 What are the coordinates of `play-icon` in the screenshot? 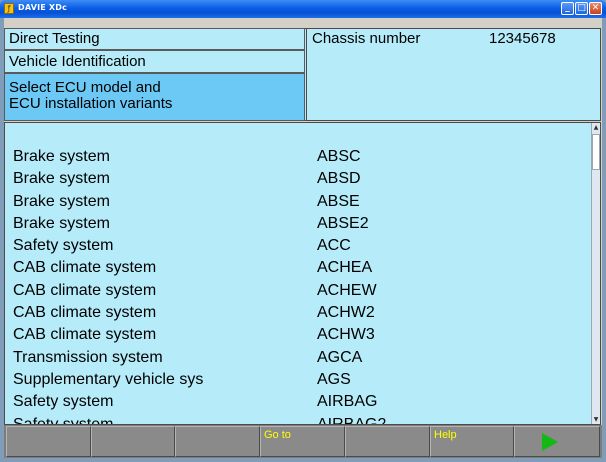 It's located at (550, 442).